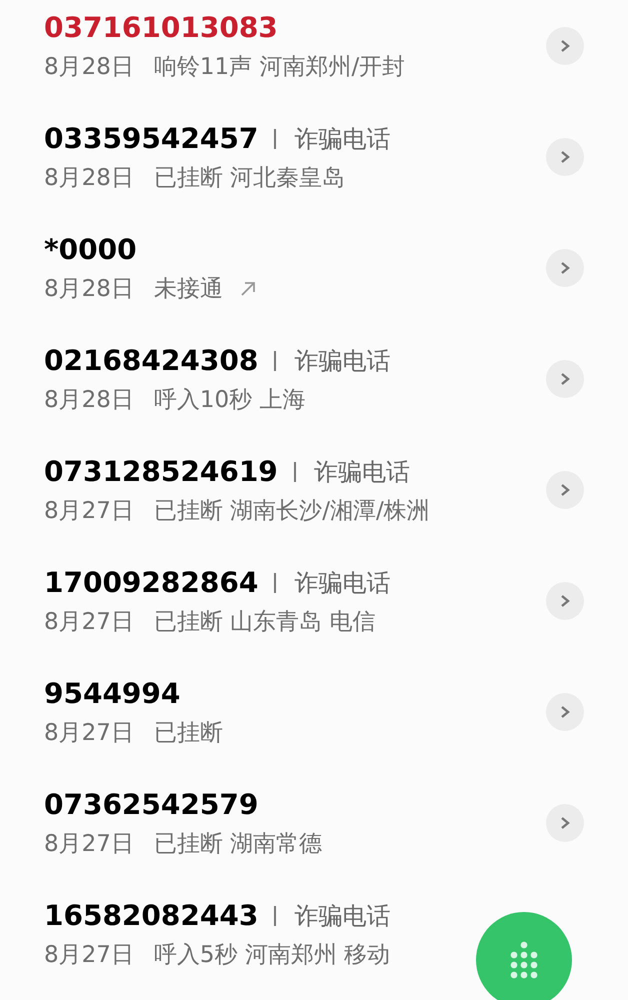 The height and width of the screenshot is (1000, 628). I want to click on phone-number: 16582082443, so click(151, 916).